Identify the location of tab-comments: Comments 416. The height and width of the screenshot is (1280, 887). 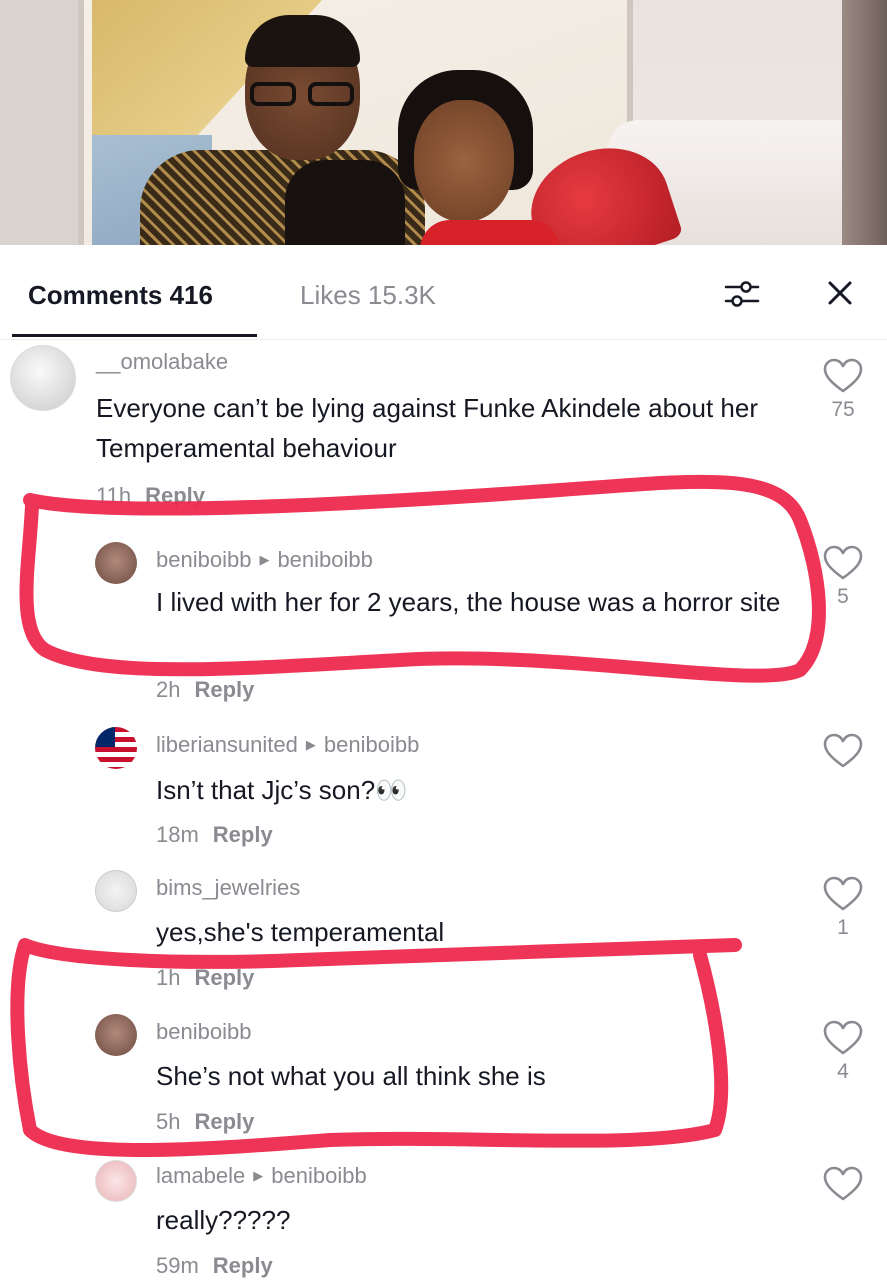
(120, 295).